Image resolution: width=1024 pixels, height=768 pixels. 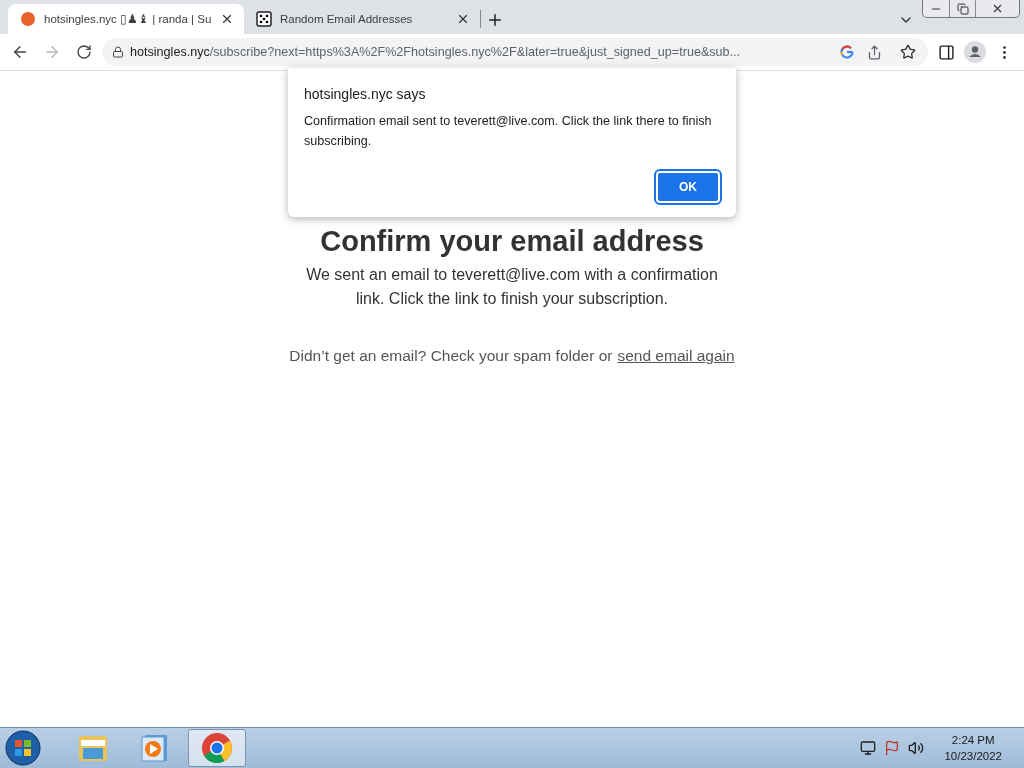 I want to click on side-panel-icon, so click(x=946, y=52).